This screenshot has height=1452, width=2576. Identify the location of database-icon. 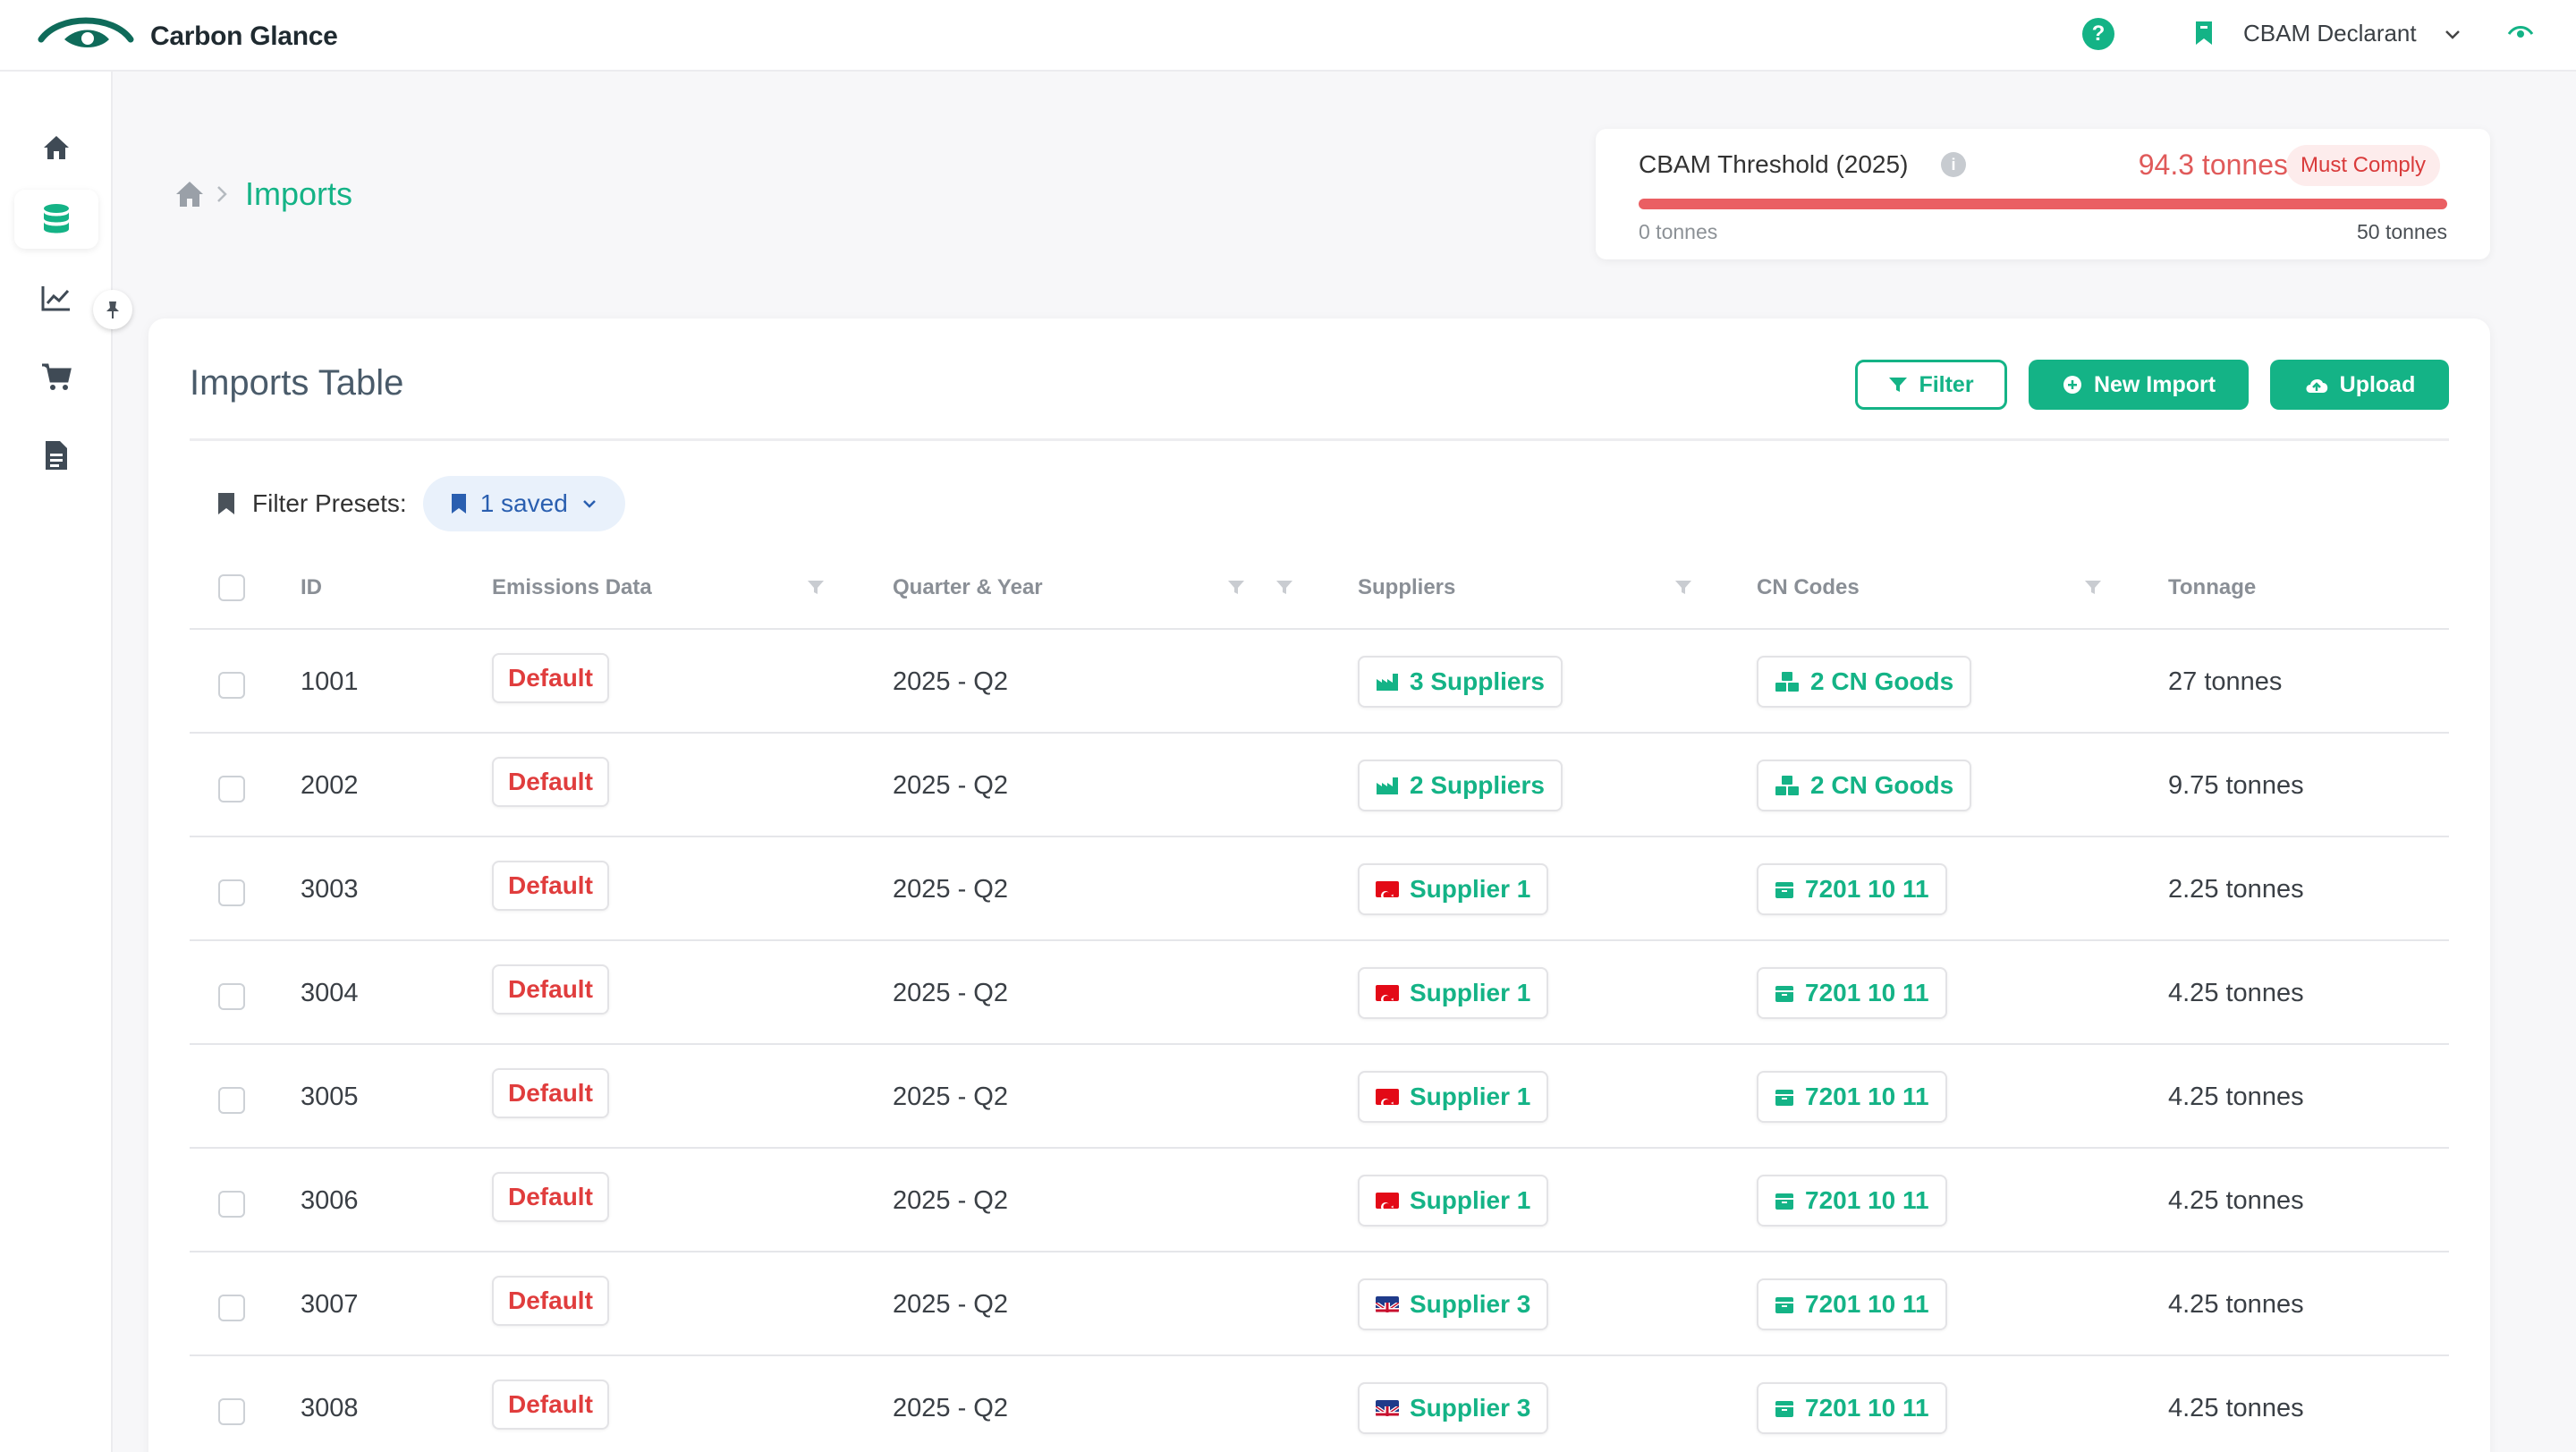
(56, 219).